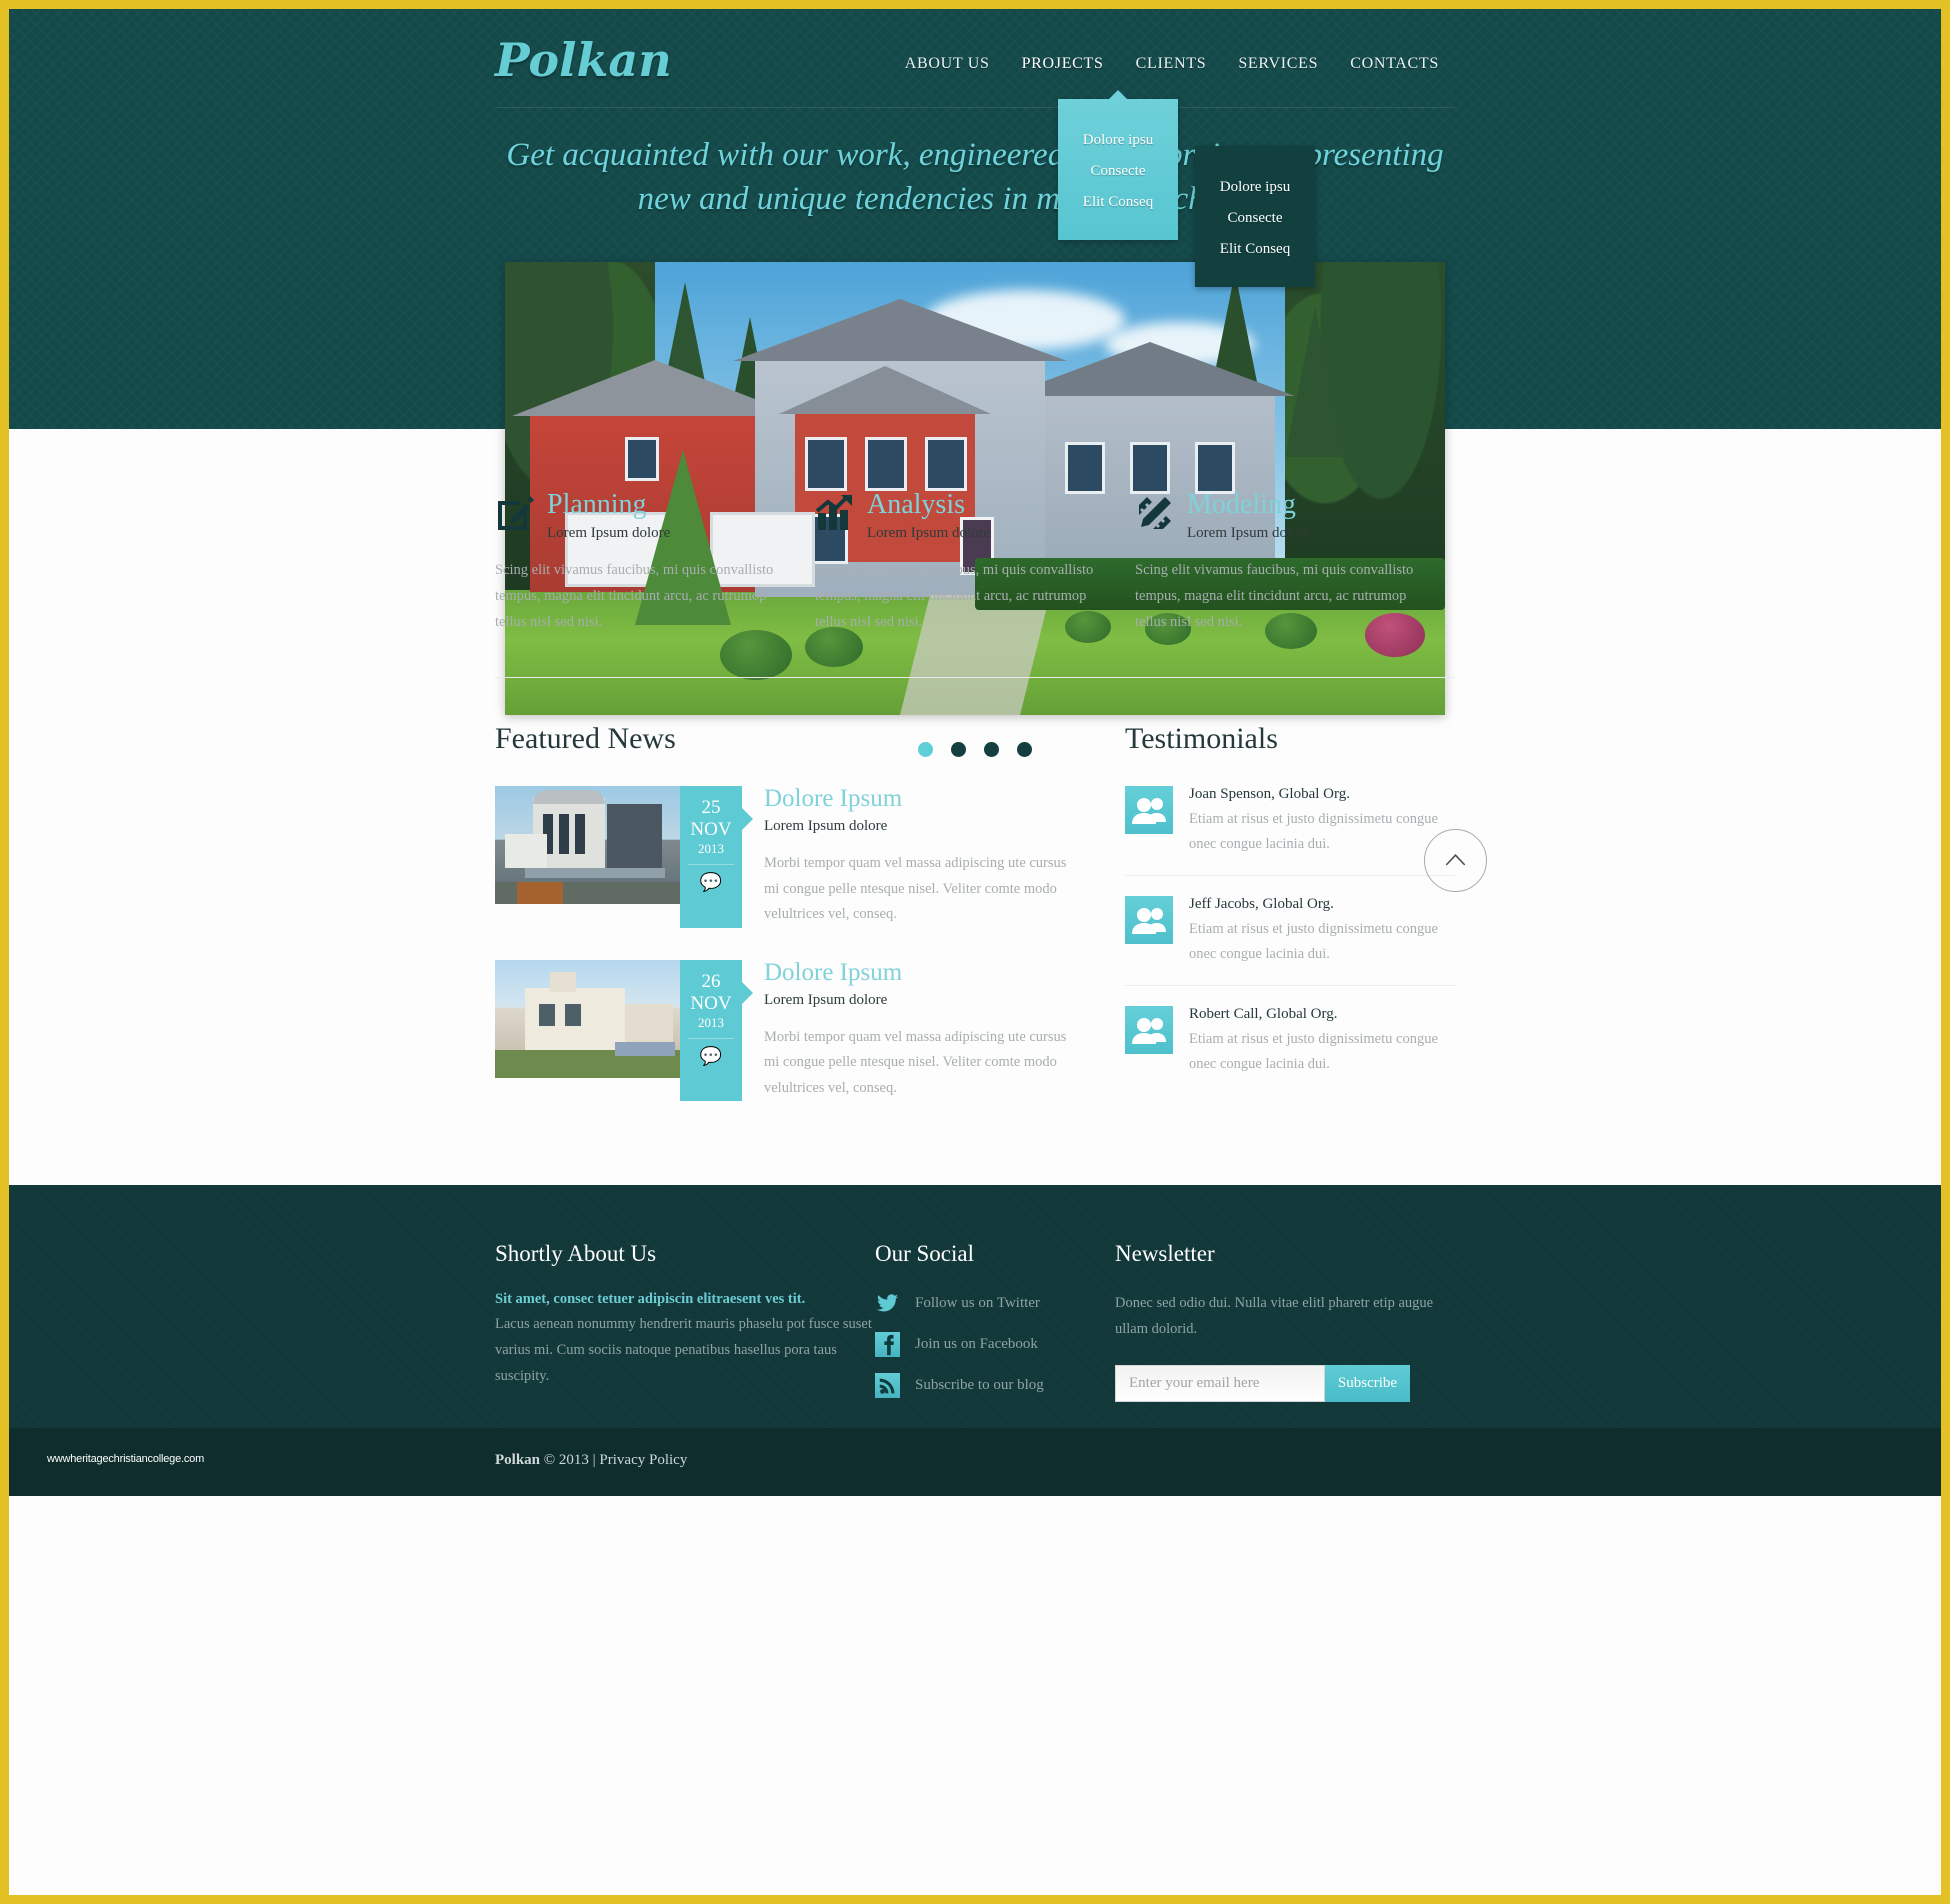 This screenshot has width=1950, height=1904. I want to click on newsletter-email-input, so click(1220, 1383).